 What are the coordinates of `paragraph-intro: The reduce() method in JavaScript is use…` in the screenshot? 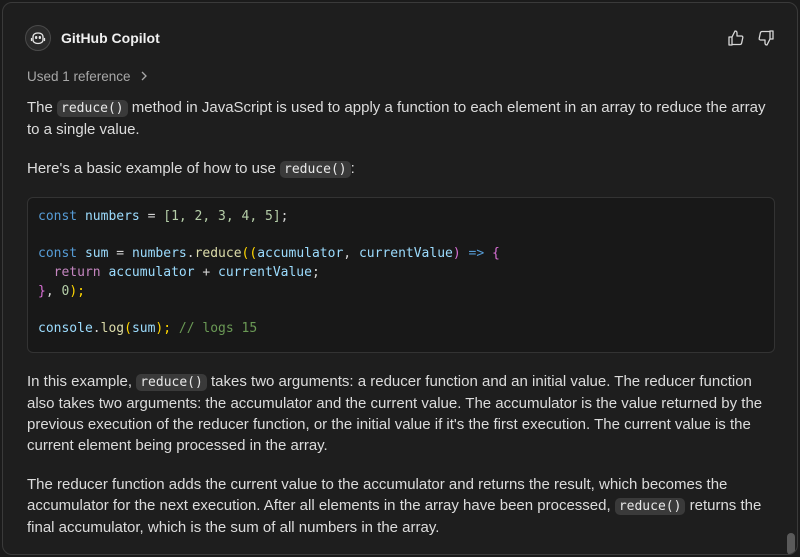 It's located at (396, 118).